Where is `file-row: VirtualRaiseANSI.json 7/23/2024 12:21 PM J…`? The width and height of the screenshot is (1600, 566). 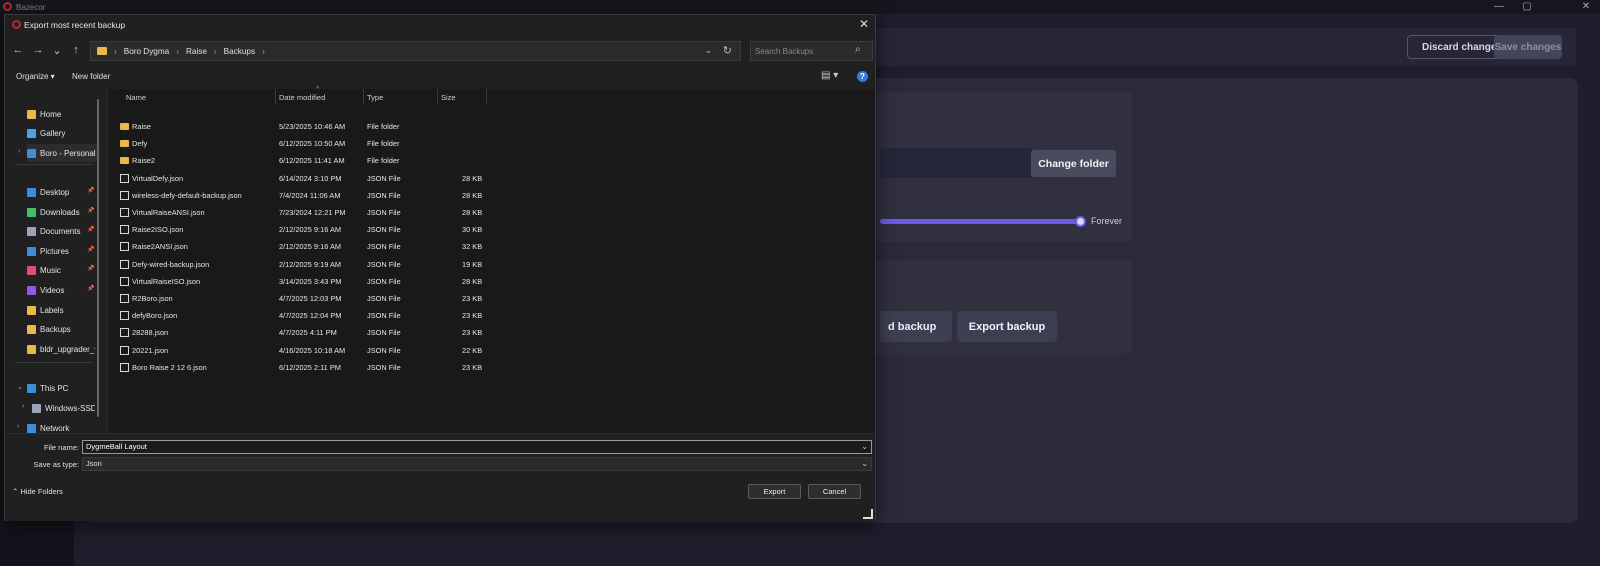 file-row: VirtualRaiseANSI.json 7/23/2024 12:21 PM J… is located at coordinates (308, 212).